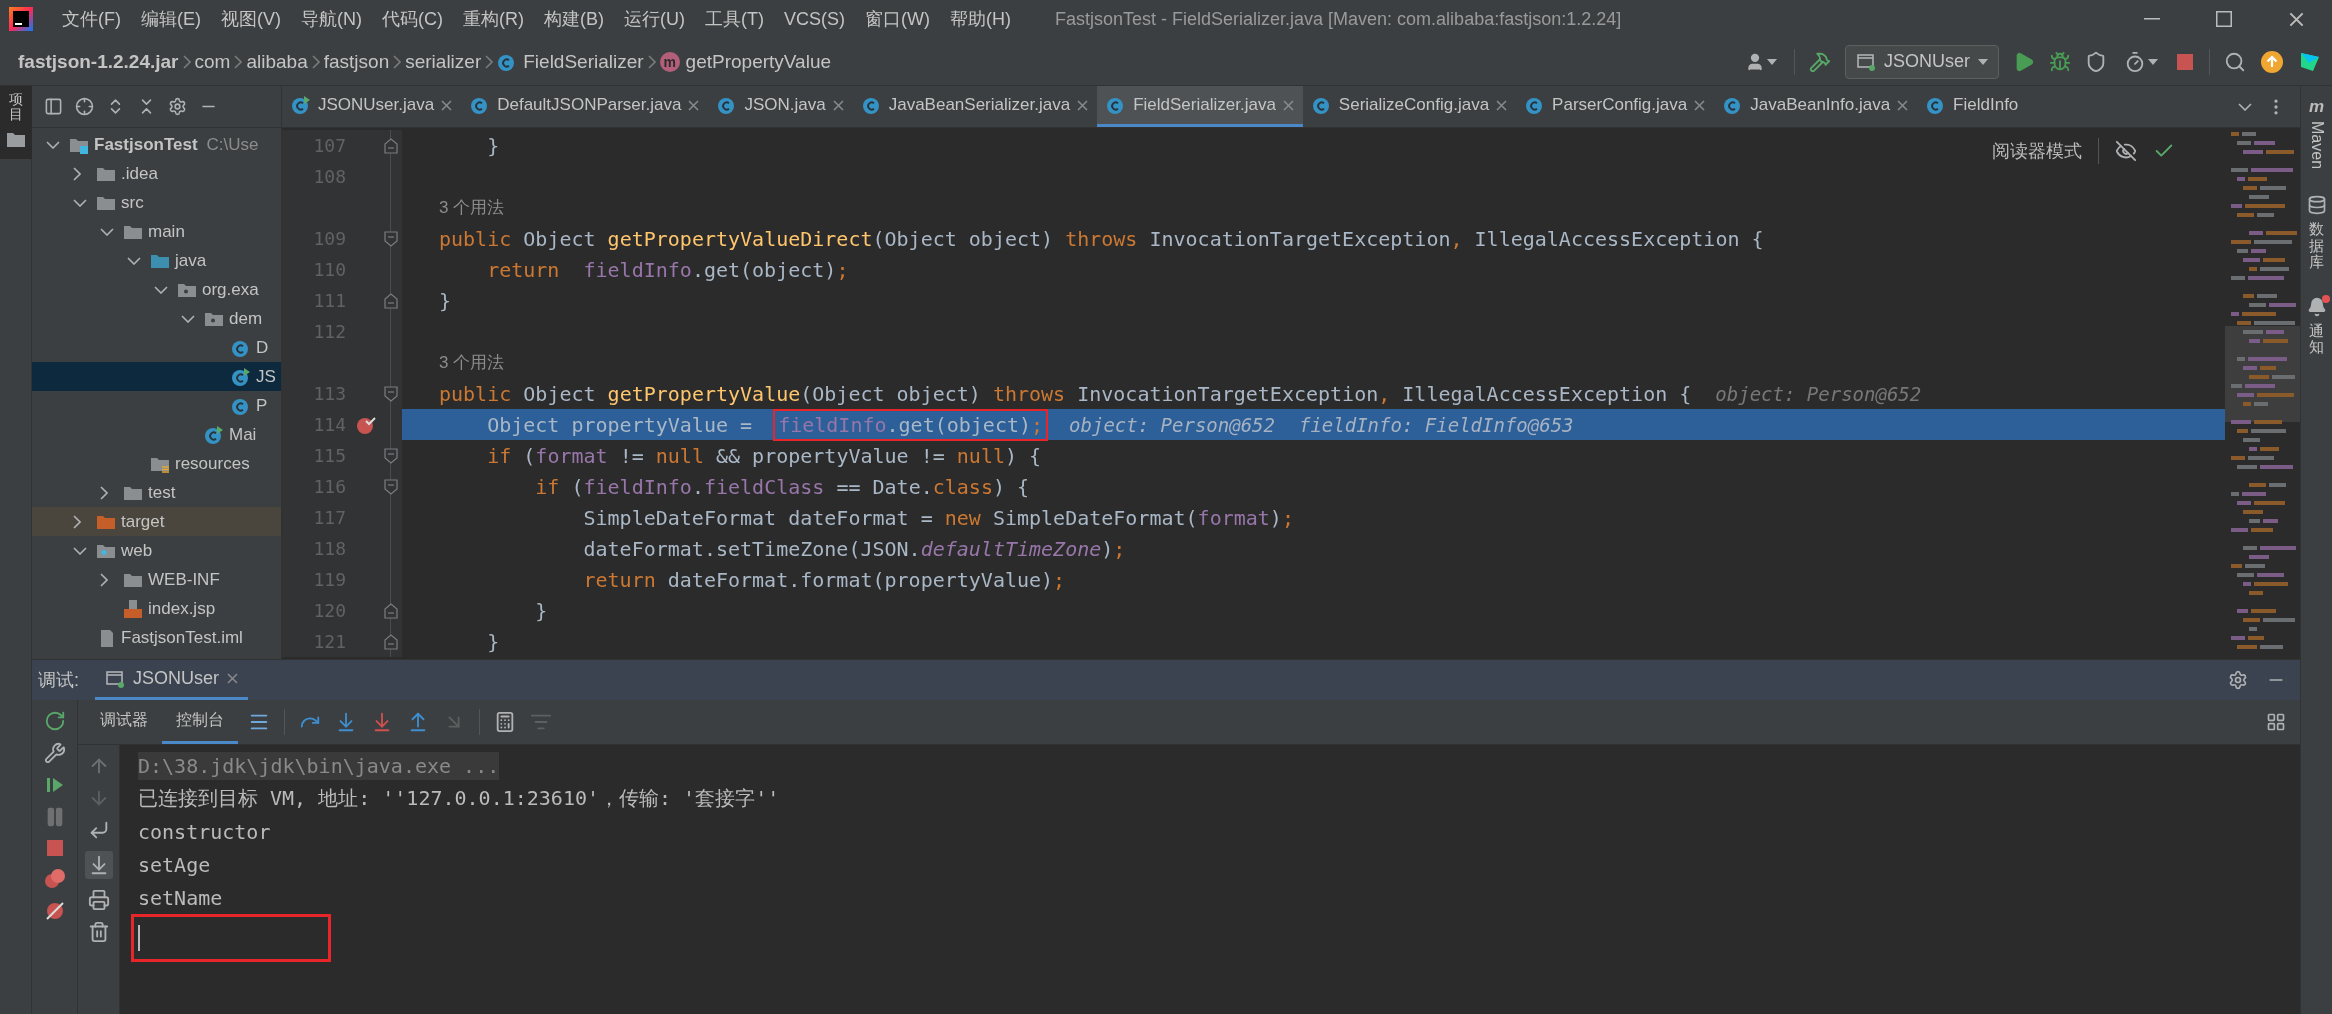  Describe the element at coordinates (493, 19) in the screenshot. I see `menu-item: 重构(R)` at that location.